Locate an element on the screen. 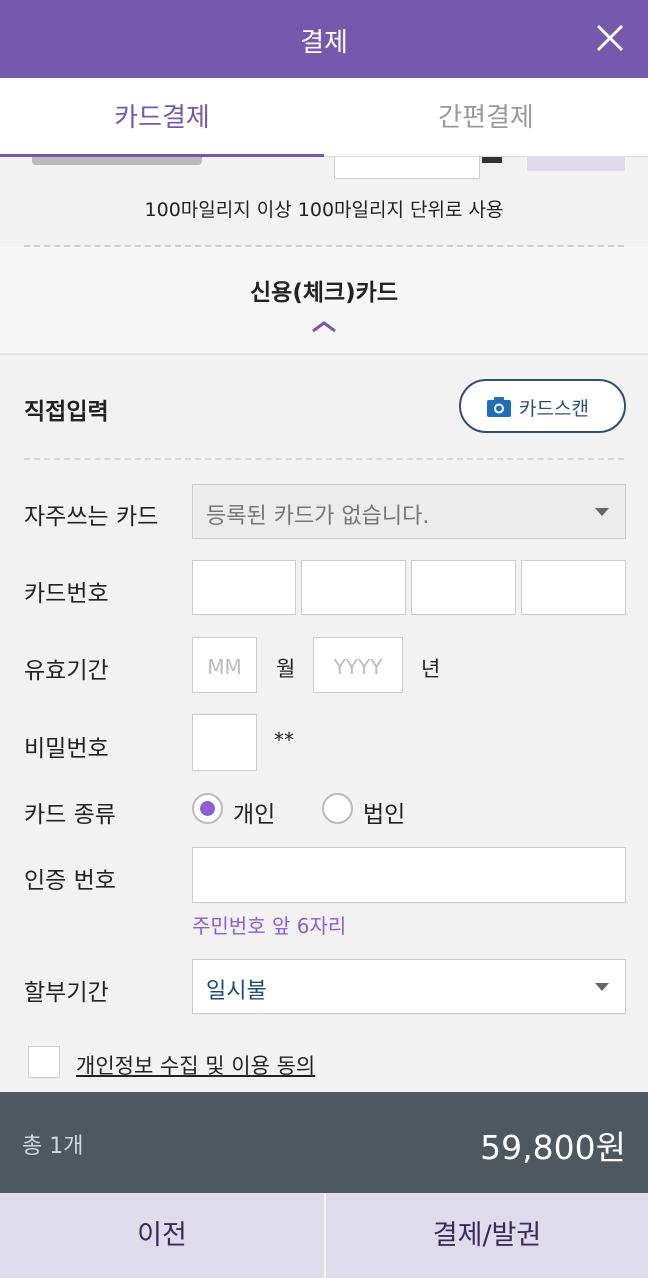 The width and height of the screenshot is (648, 1278). expiry-month-placeholder: MM is located at coordinates (224, 667).